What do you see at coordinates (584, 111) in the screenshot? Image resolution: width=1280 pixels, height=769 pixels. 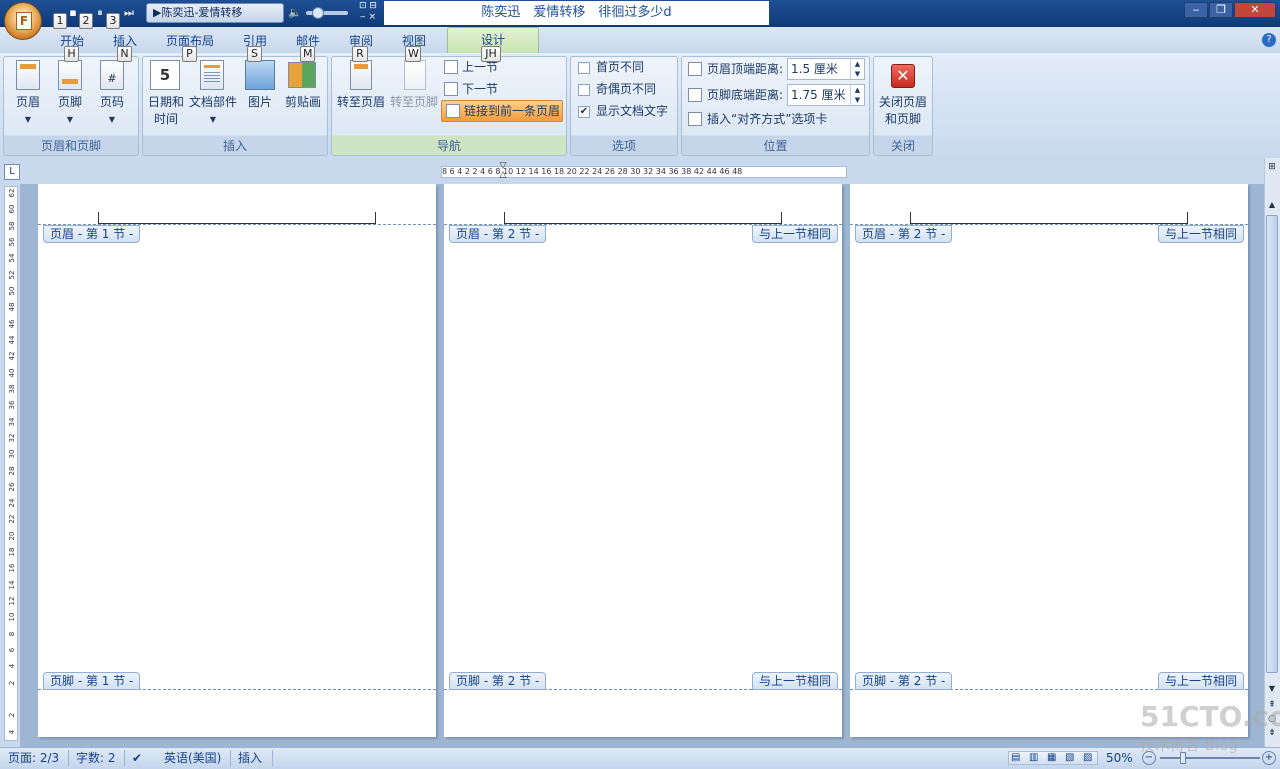 I see `checkmark-icon: ✔` at bounding box center [584, 111].